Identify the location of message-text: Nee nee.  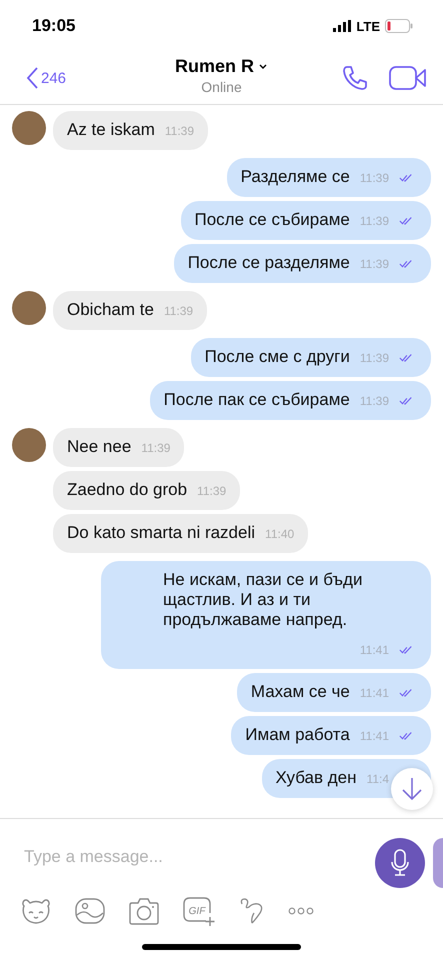
(99, 447).